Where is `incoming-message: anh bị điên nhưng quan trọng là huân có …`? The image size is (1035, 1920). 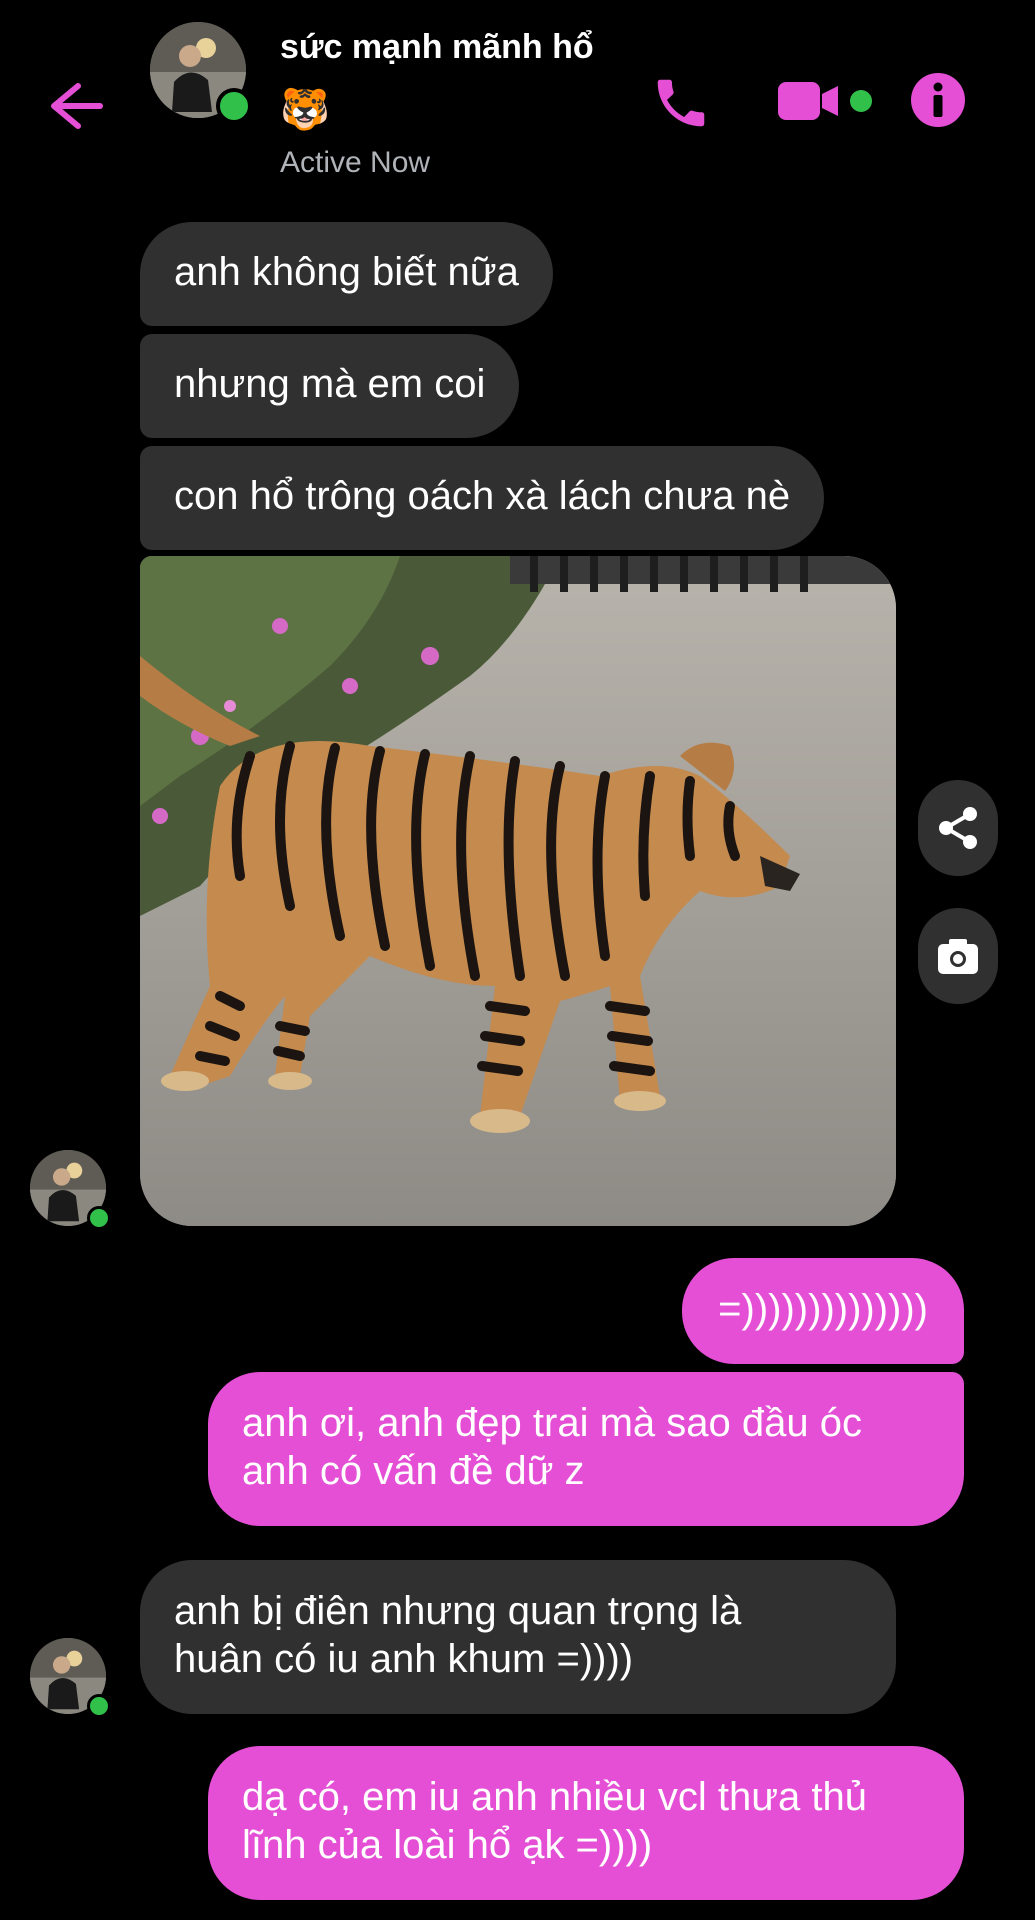
incoming-message: anh bị điên nhưng quan trọng là huân có … is located at coordinates (518, 1637).